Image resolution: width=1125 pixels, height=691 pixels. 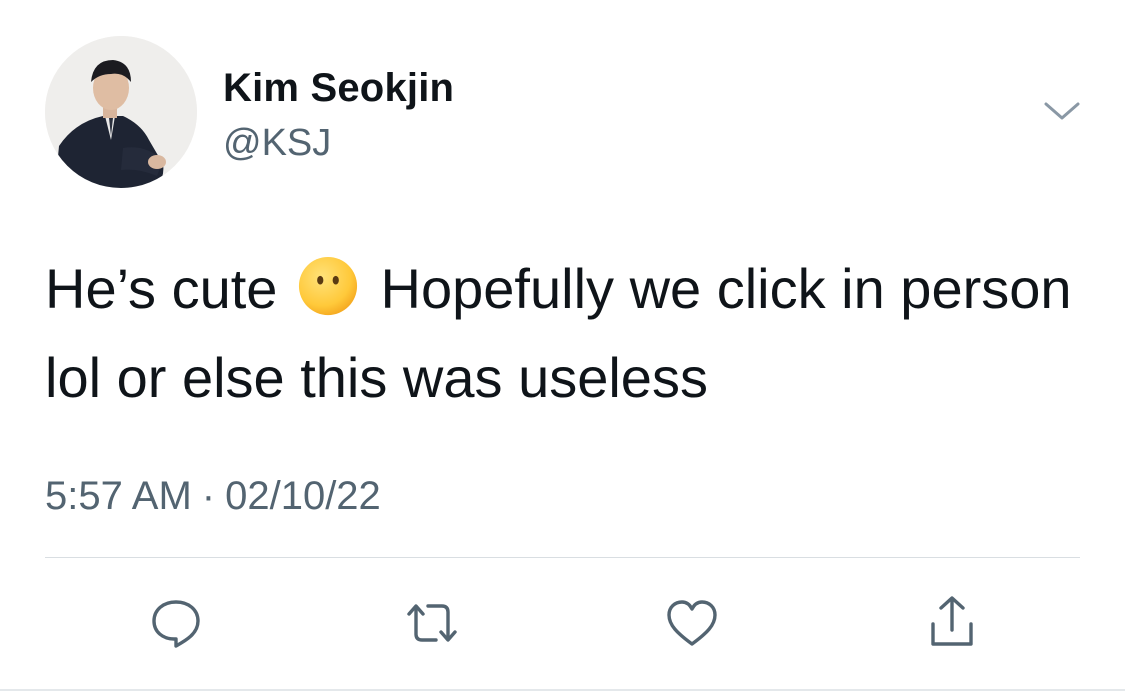 I want to click on share-icon, so click(x=952, y=623).